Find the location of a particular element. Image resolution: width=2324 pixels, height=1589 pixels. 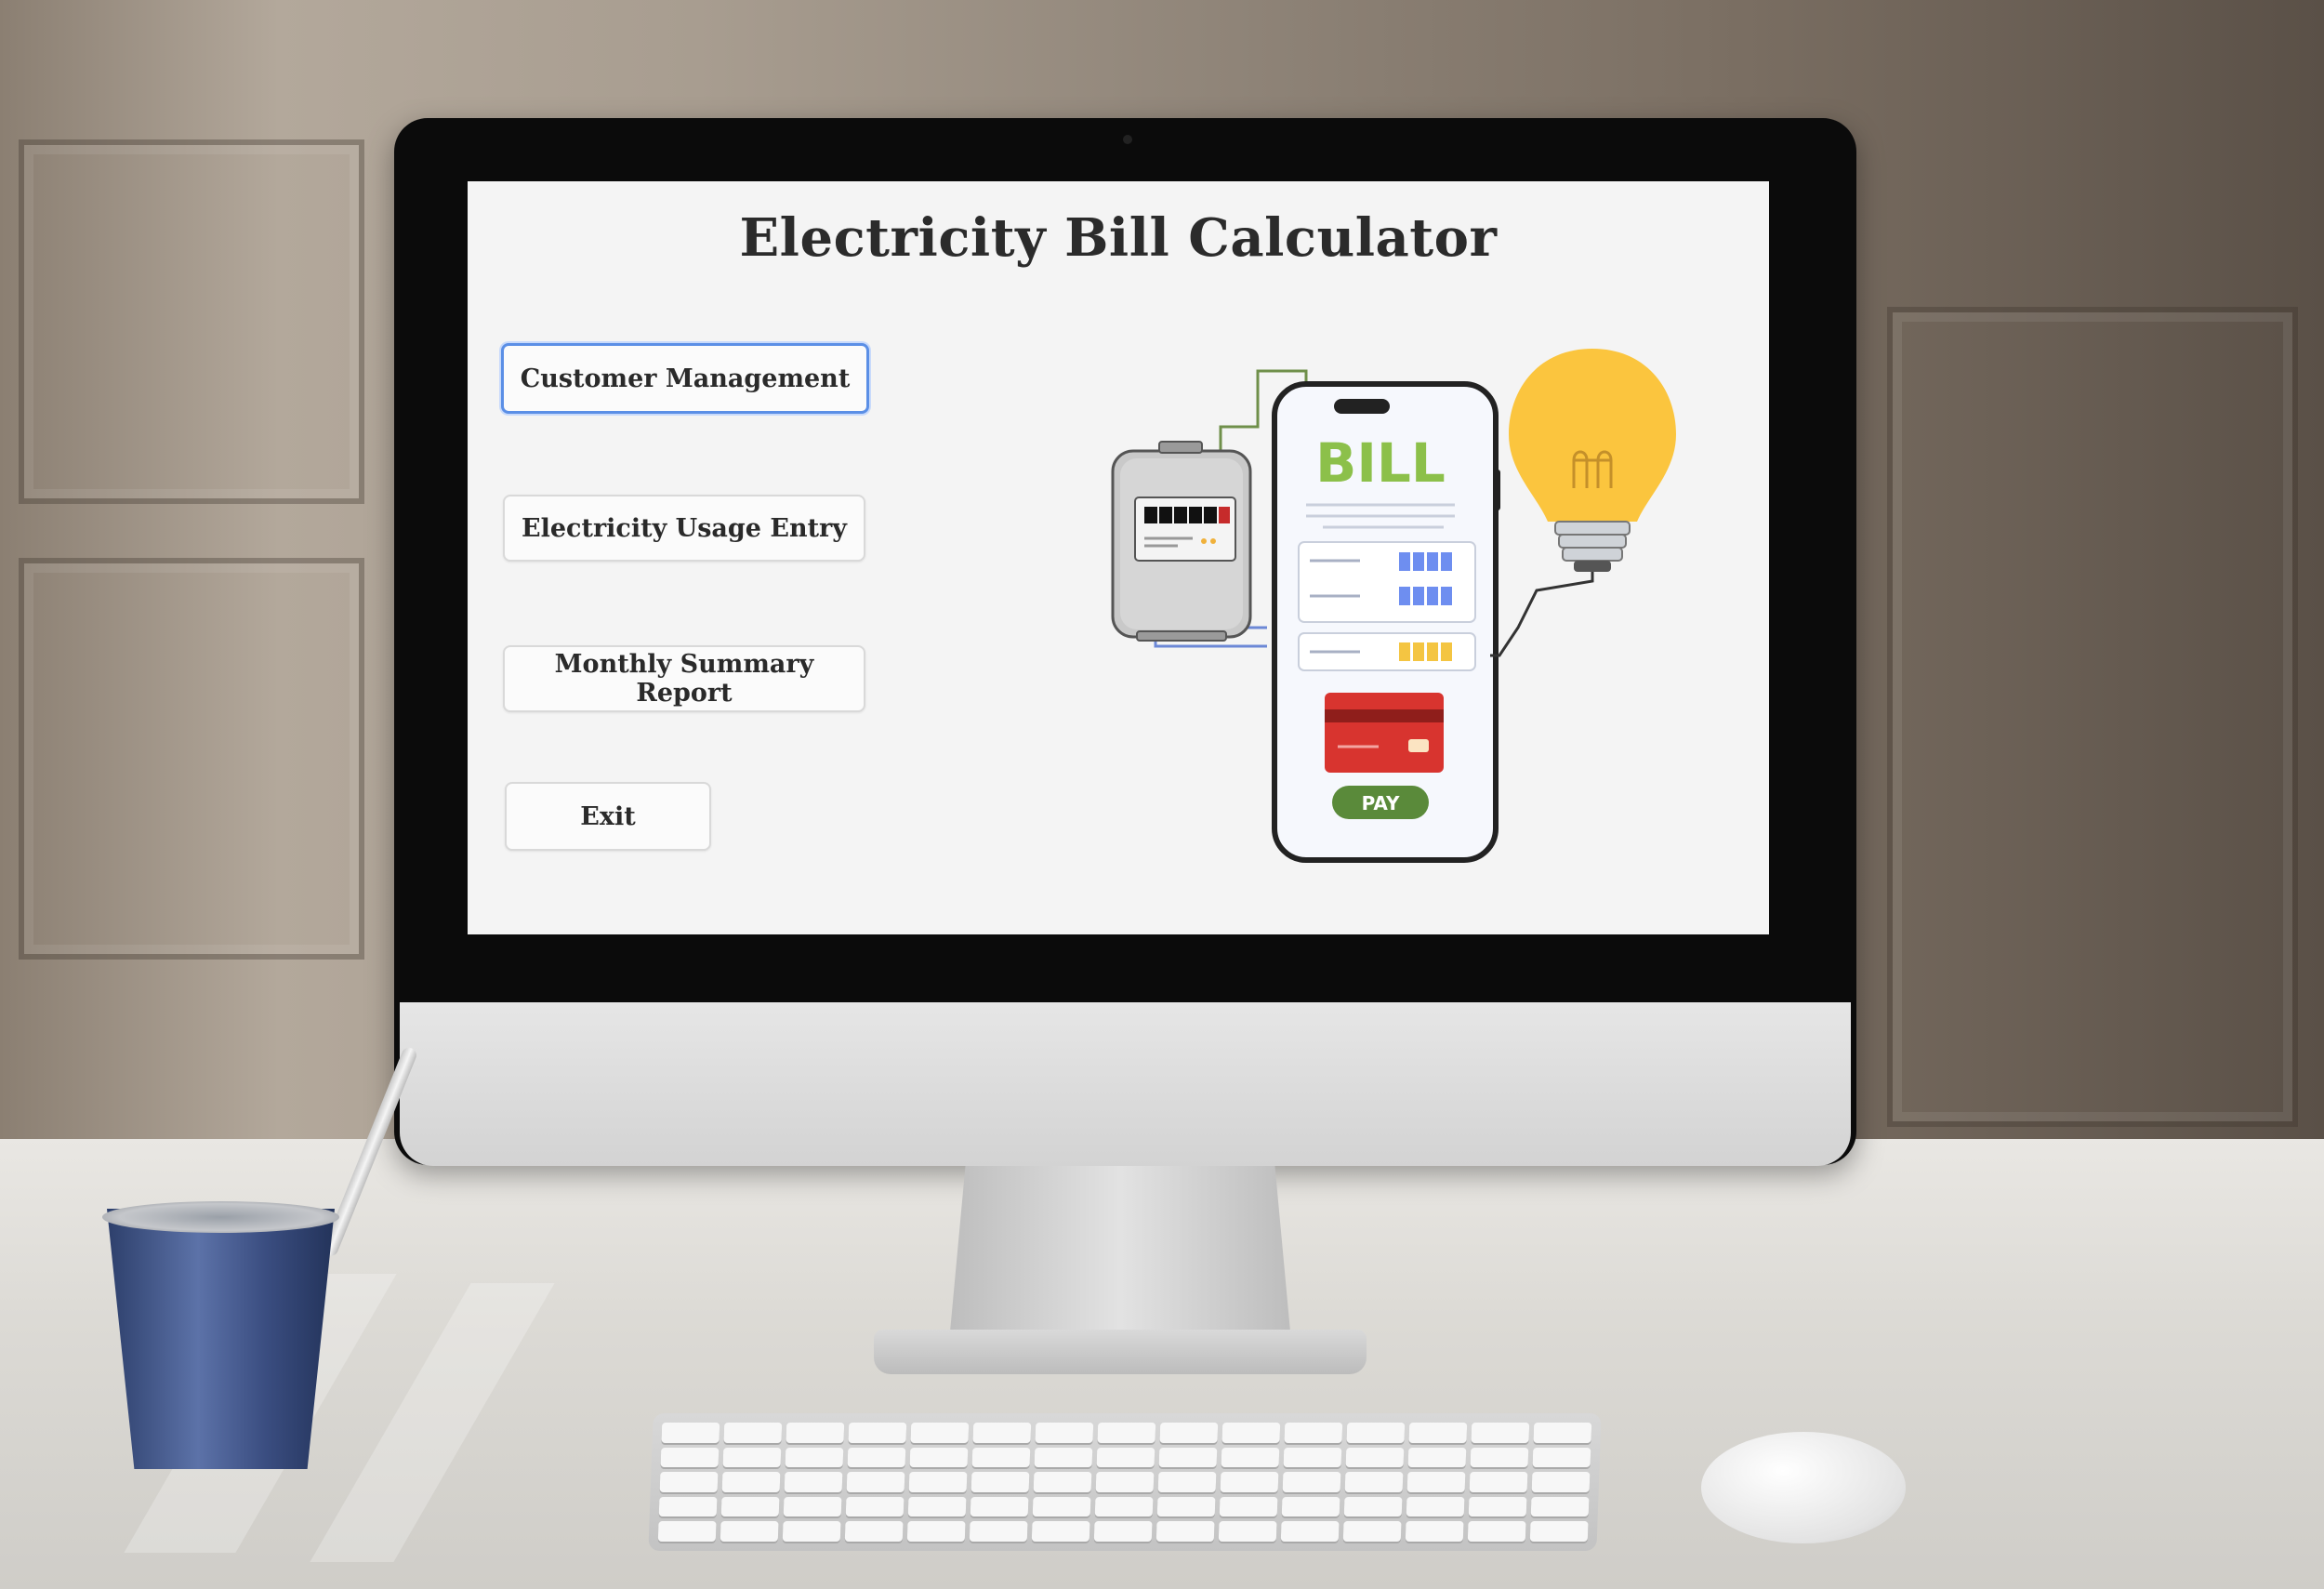

monitor-base is located at coordinates (1120, 1352).